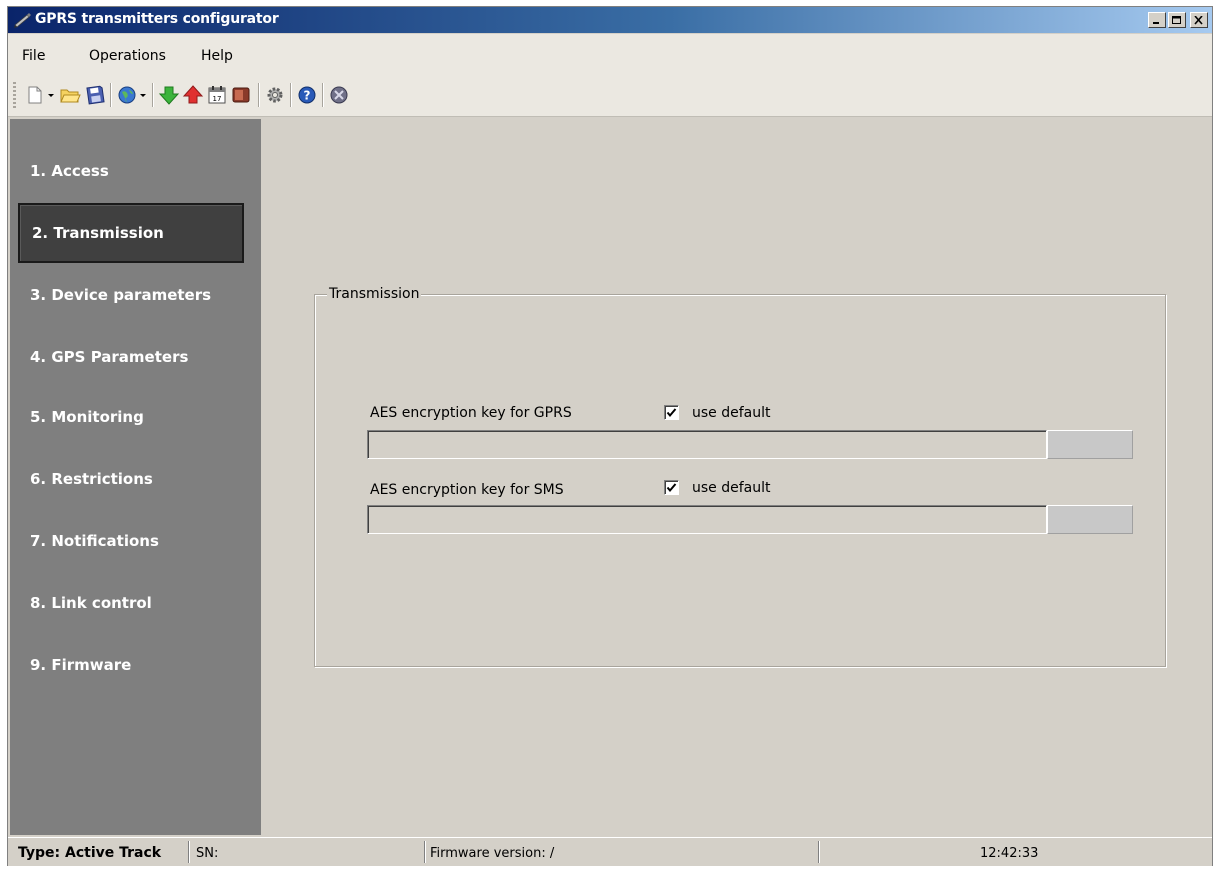 The height and width of the screenshot is (873, 1222). What do you see at coordinates (471, 413) in the screenshot?
I see `gprs-key-label: AES encryption key for GPRS` at bounding box center [471, 413].